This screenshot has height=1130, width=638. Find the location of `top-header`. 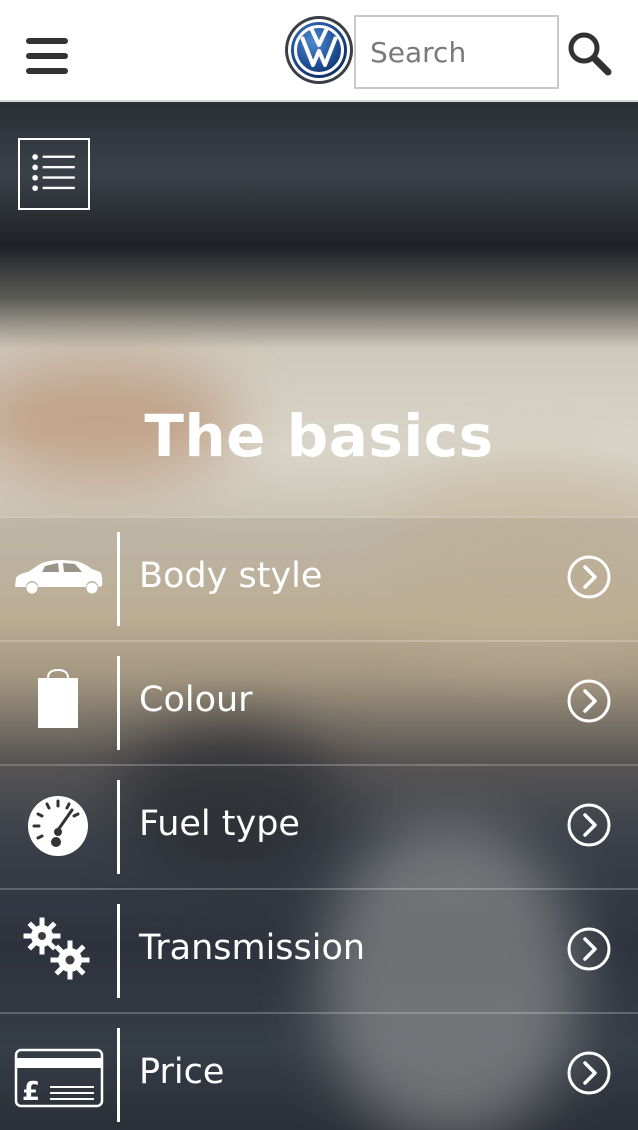

top-header is located at coordinates (319, 51).